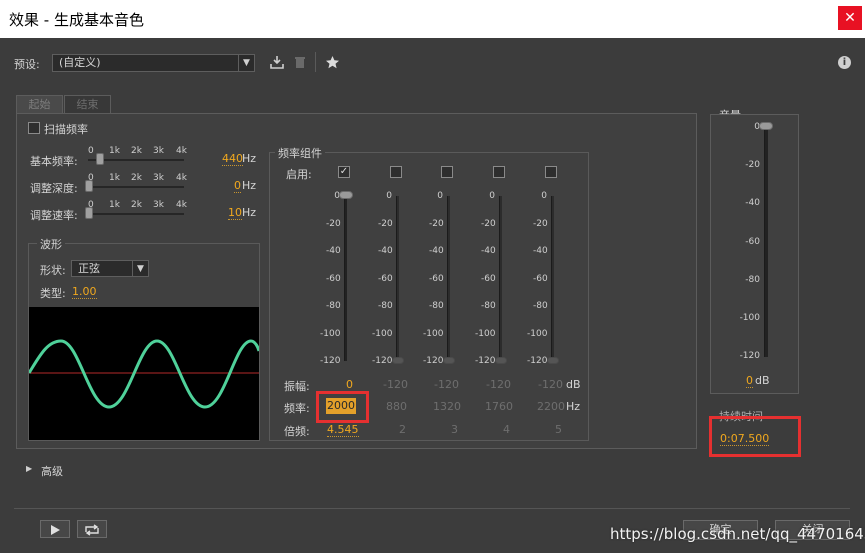 The height and width of the screenshot is (553, 865). I want to click on save-preset-icon, so click(277, 62).